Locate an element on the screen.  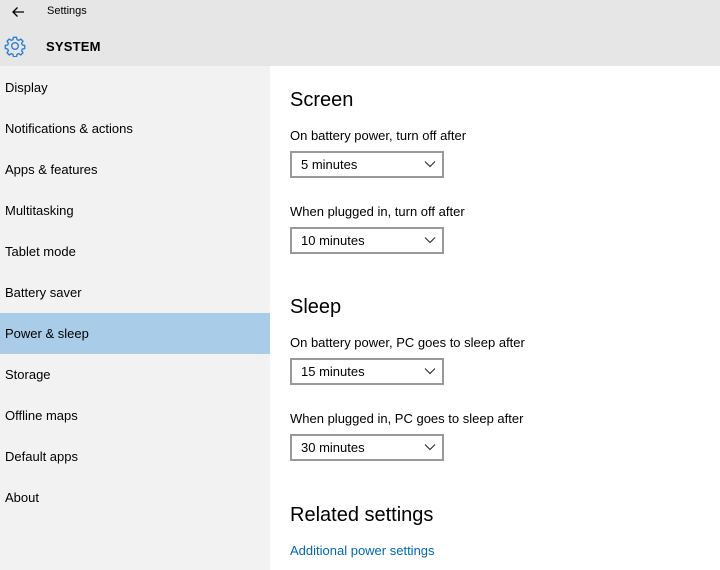
sidebar-item-display: Display is located at coordinates (135, 87).